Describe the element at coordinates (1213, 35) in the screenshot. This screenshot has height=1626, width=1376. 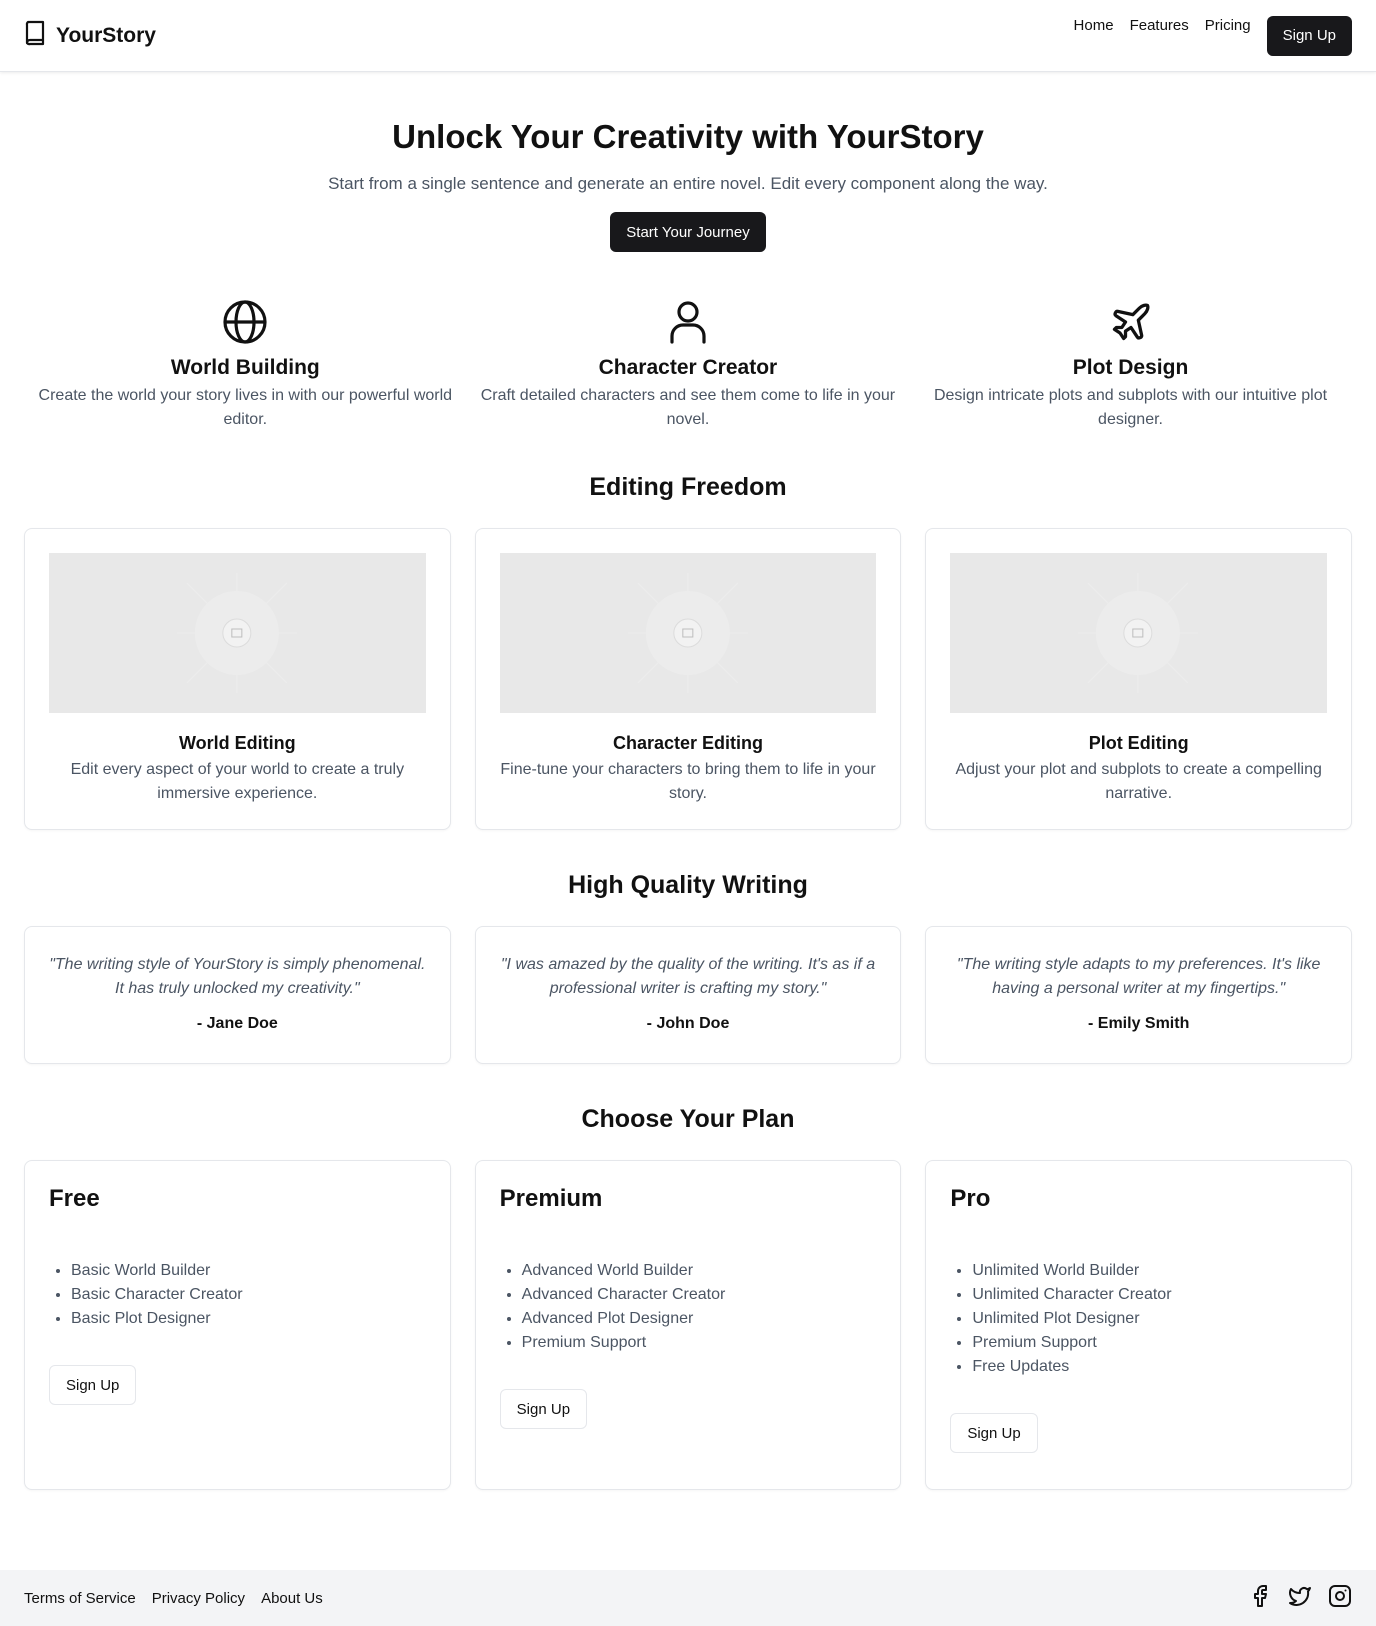
I see `main-nav: Home Features Pricing Sign Up` at that location.